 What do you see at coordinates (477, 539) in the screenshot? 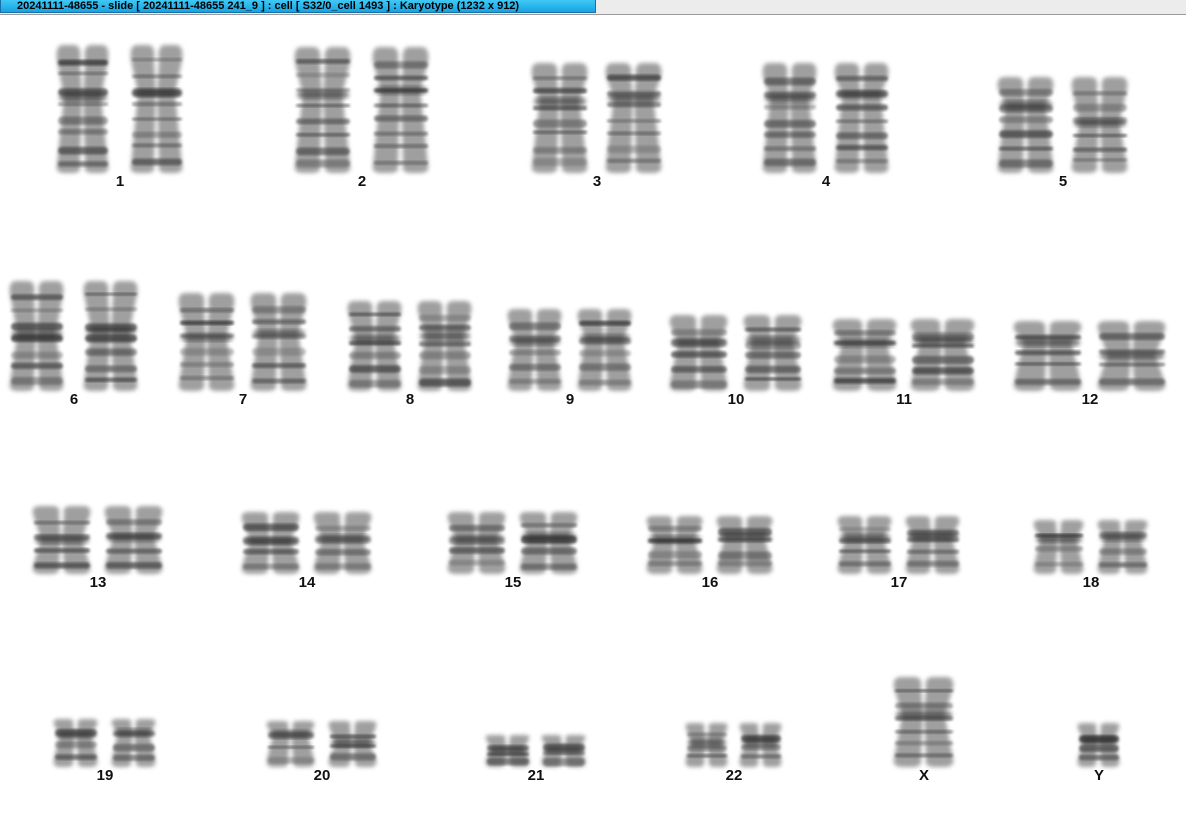
I see `centromere` at bounding box center [477, 539].